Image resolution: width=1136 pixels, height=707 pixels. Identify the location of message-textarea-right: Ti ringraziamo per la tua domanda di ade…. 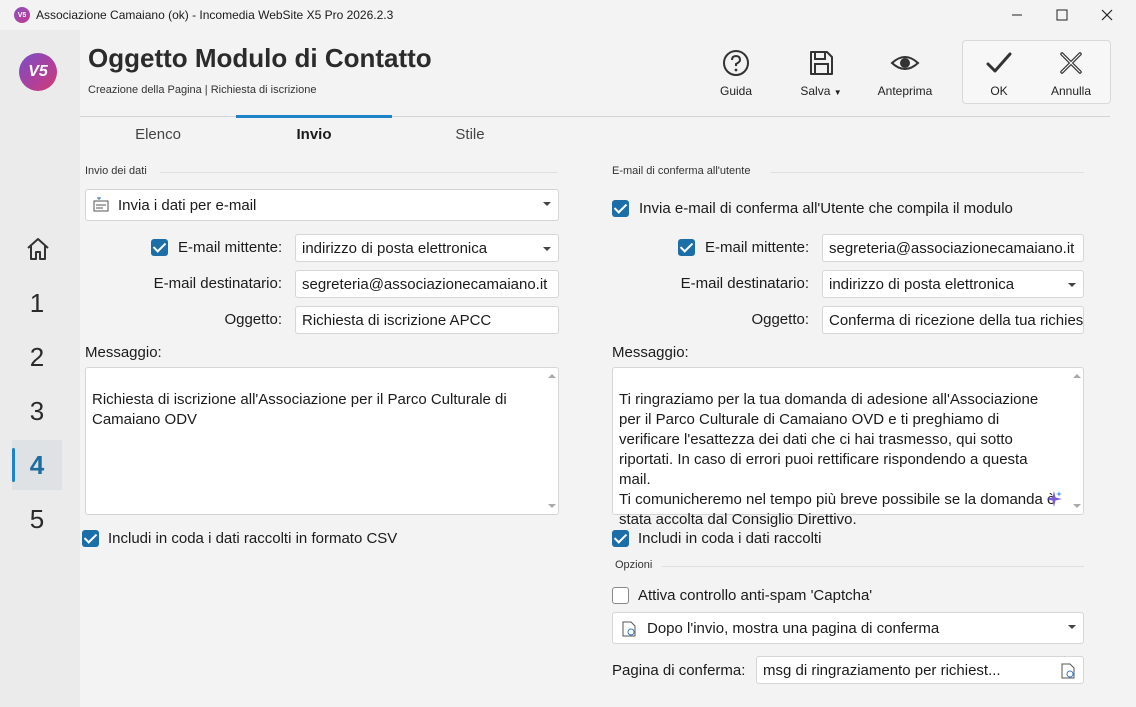
(848, 447).